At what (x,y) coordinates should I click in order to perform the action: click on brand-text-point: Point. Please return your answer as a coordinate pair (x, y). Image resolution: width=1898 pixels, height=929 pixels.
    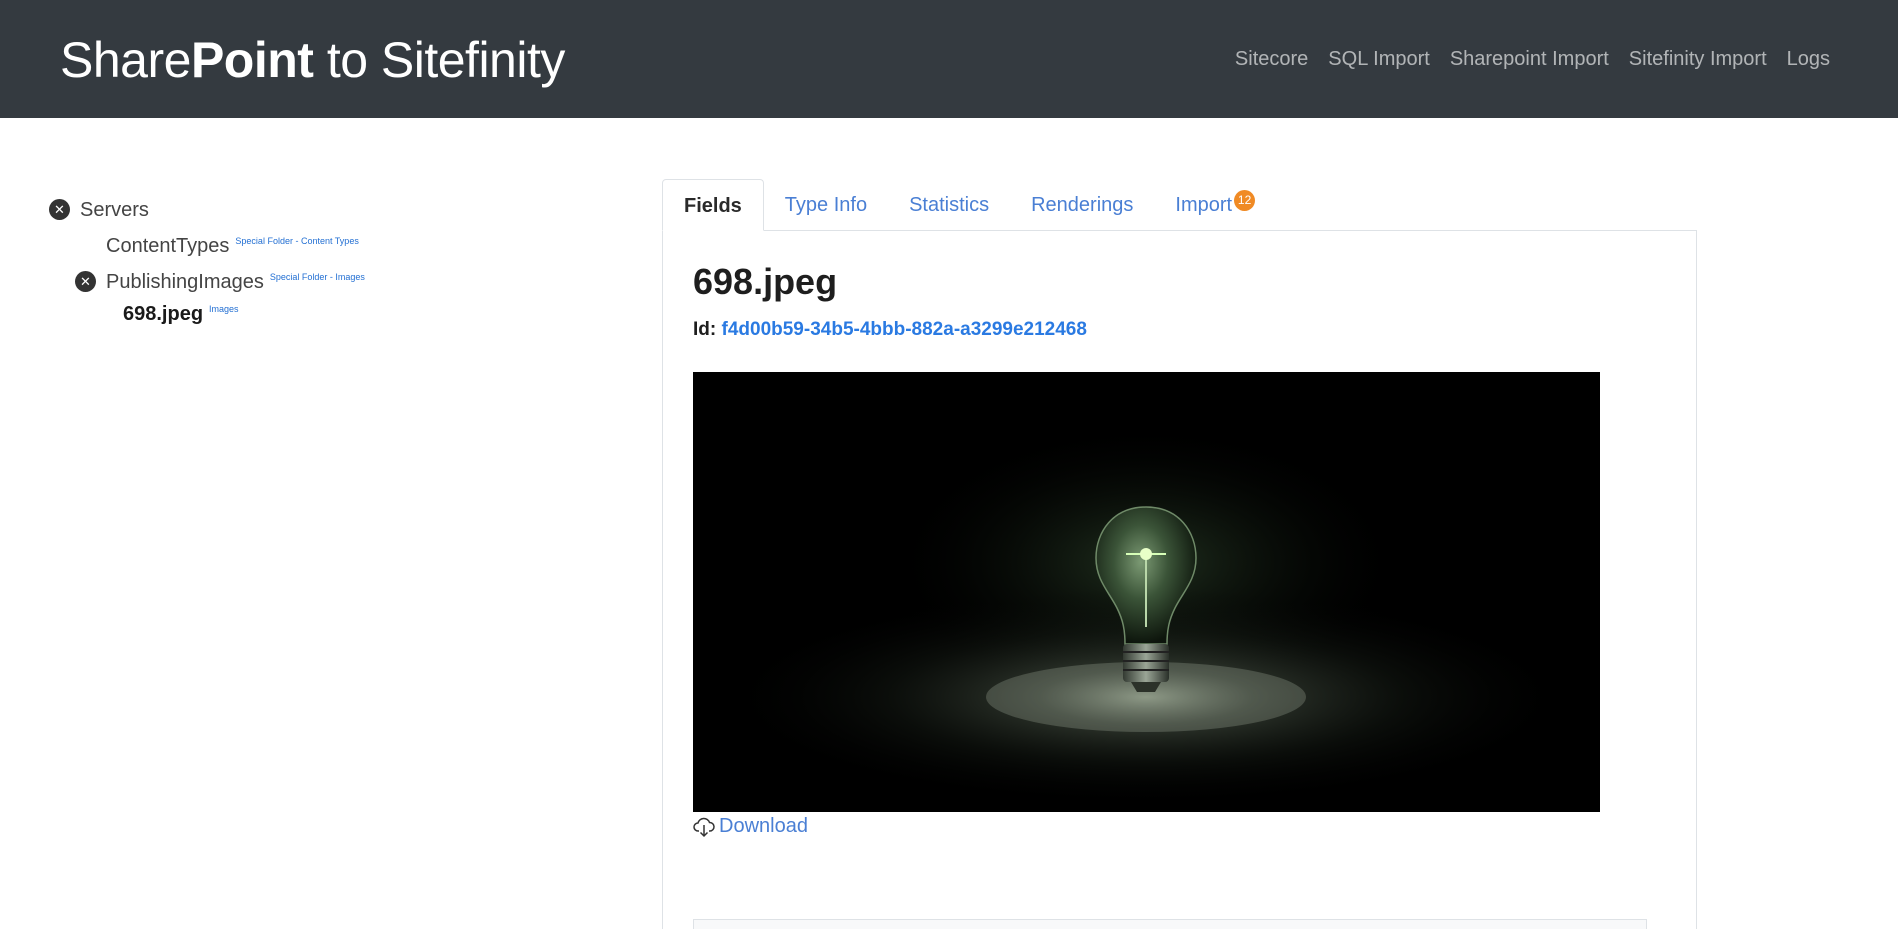
    Looking at the image, I should click on (252, 60).